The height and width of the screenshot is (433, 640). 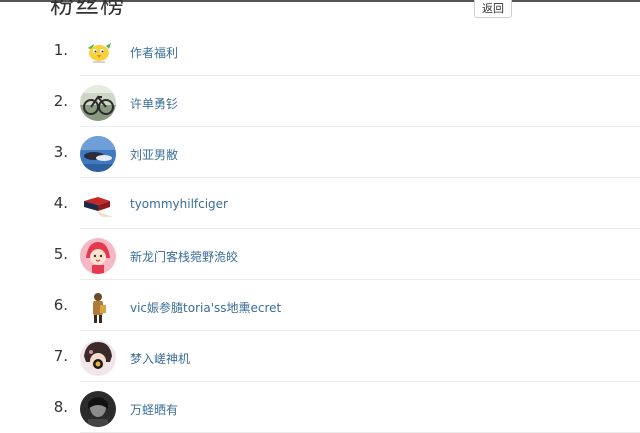 I want to click on list-item: 7. 梦入嵯神机, so click(x=320, y=356).